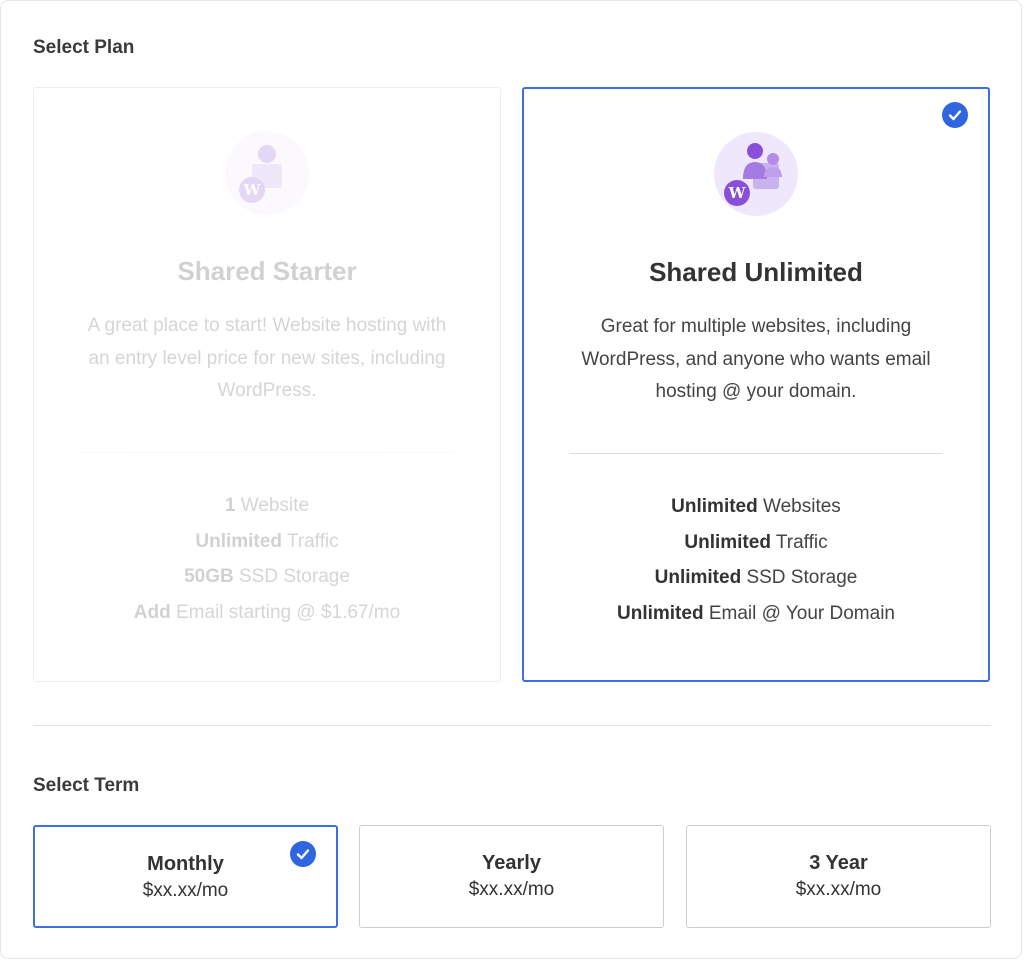  I want to click on select-plan-heading: Select Plan, so click(84, 47).